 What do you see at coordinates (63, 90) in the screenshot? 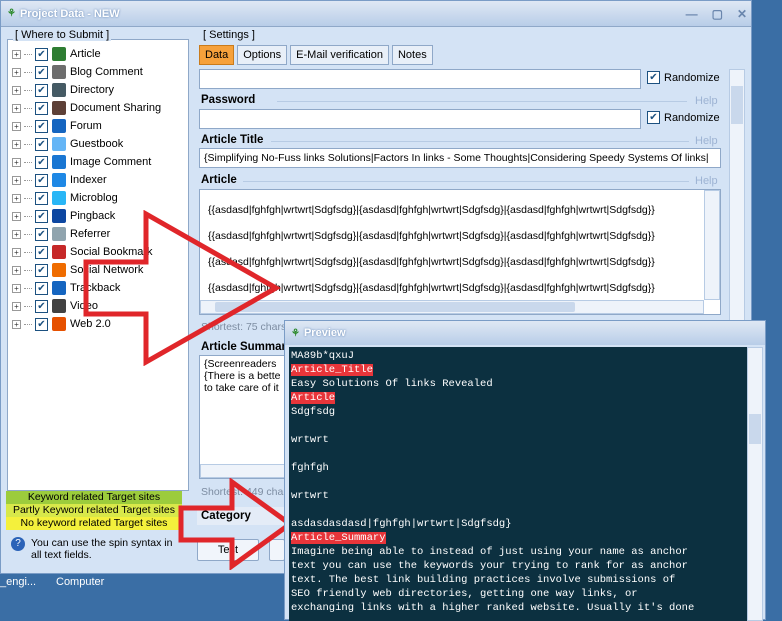
I see `tree-item: + ✔ Directory` at bounding box center [63, 90].